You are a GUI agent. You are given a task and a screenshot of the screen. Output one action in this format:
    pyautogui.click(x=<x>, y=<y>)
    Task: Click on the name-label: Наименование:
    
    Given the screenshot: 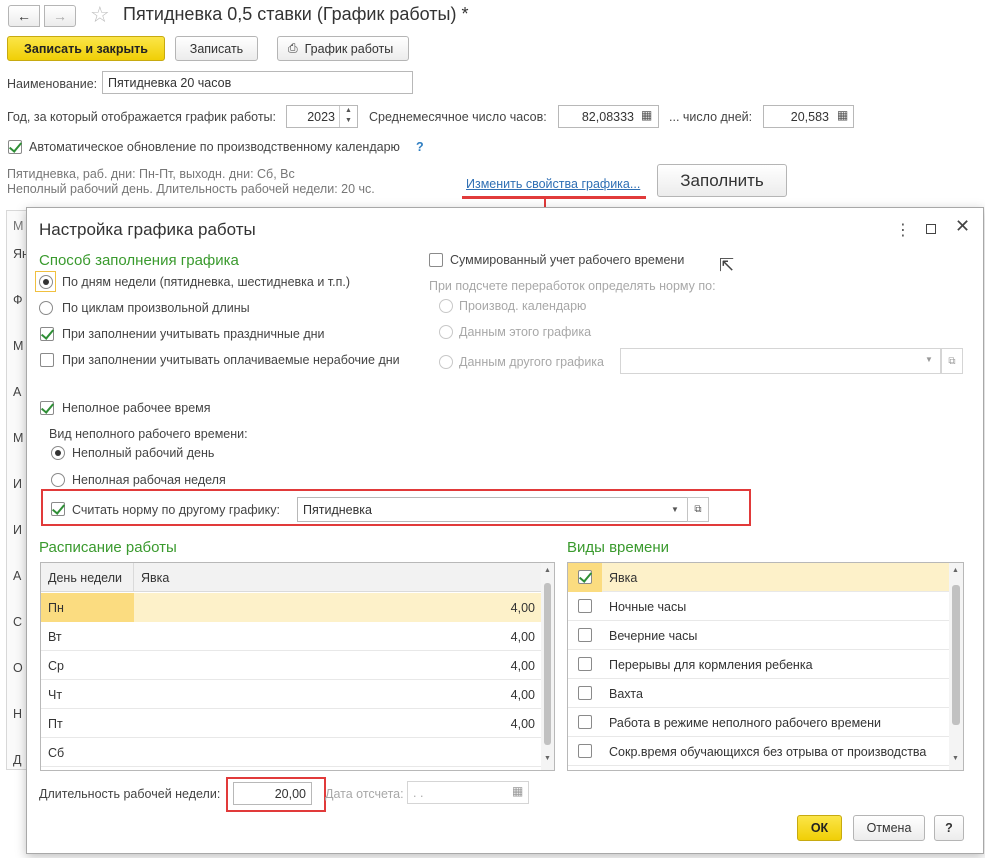 What is the action you would take?
    pyautogui.click(x=52, y=84)
    